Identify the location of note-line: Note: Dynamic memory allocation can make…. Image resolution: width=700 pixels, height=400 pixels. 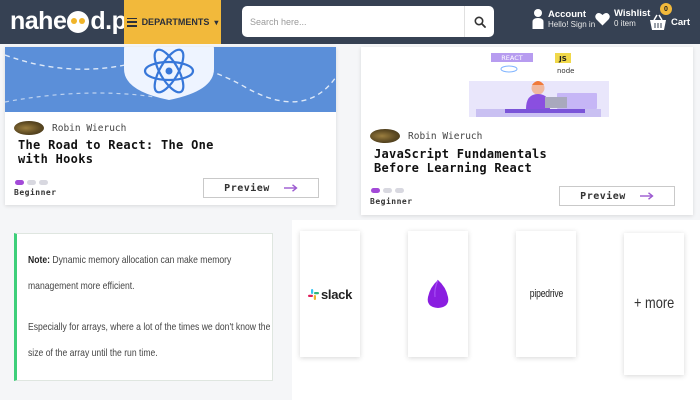
(129, 260).